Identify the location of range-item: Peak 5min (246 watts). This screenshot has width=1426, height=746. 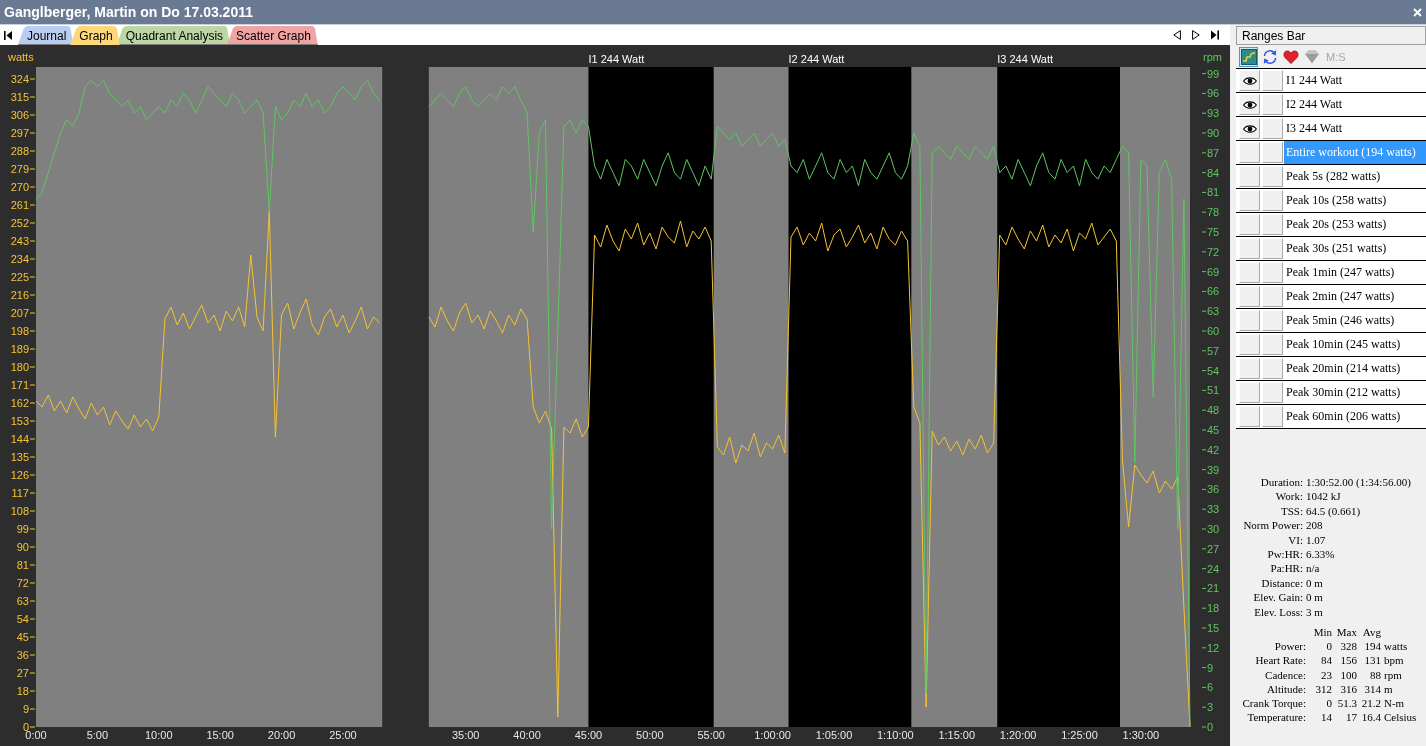
(1355, 320).